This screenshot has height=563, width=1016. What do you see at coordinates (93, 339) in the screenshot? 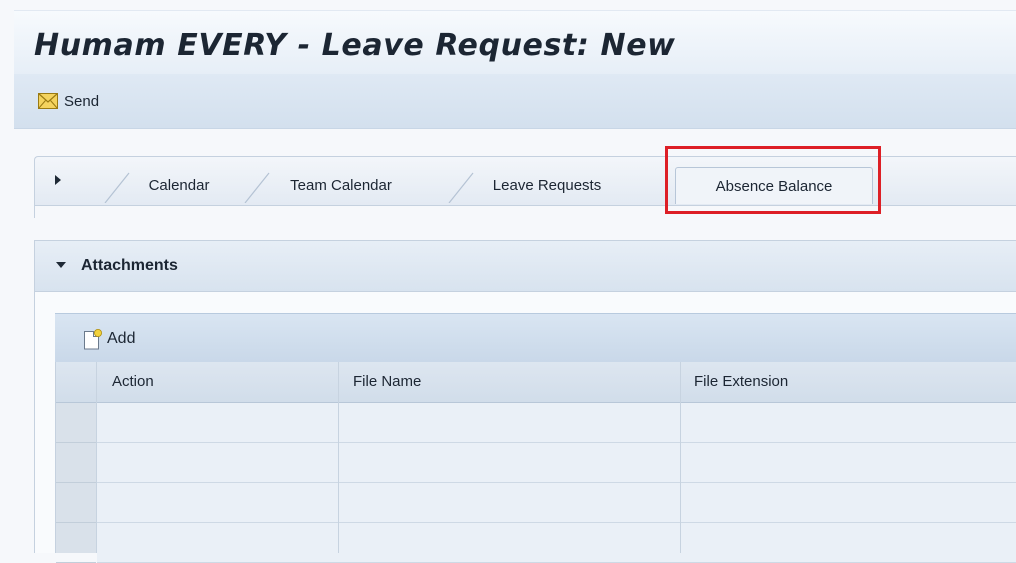
I see `new-document-icon` at bounding box center [93, 339].